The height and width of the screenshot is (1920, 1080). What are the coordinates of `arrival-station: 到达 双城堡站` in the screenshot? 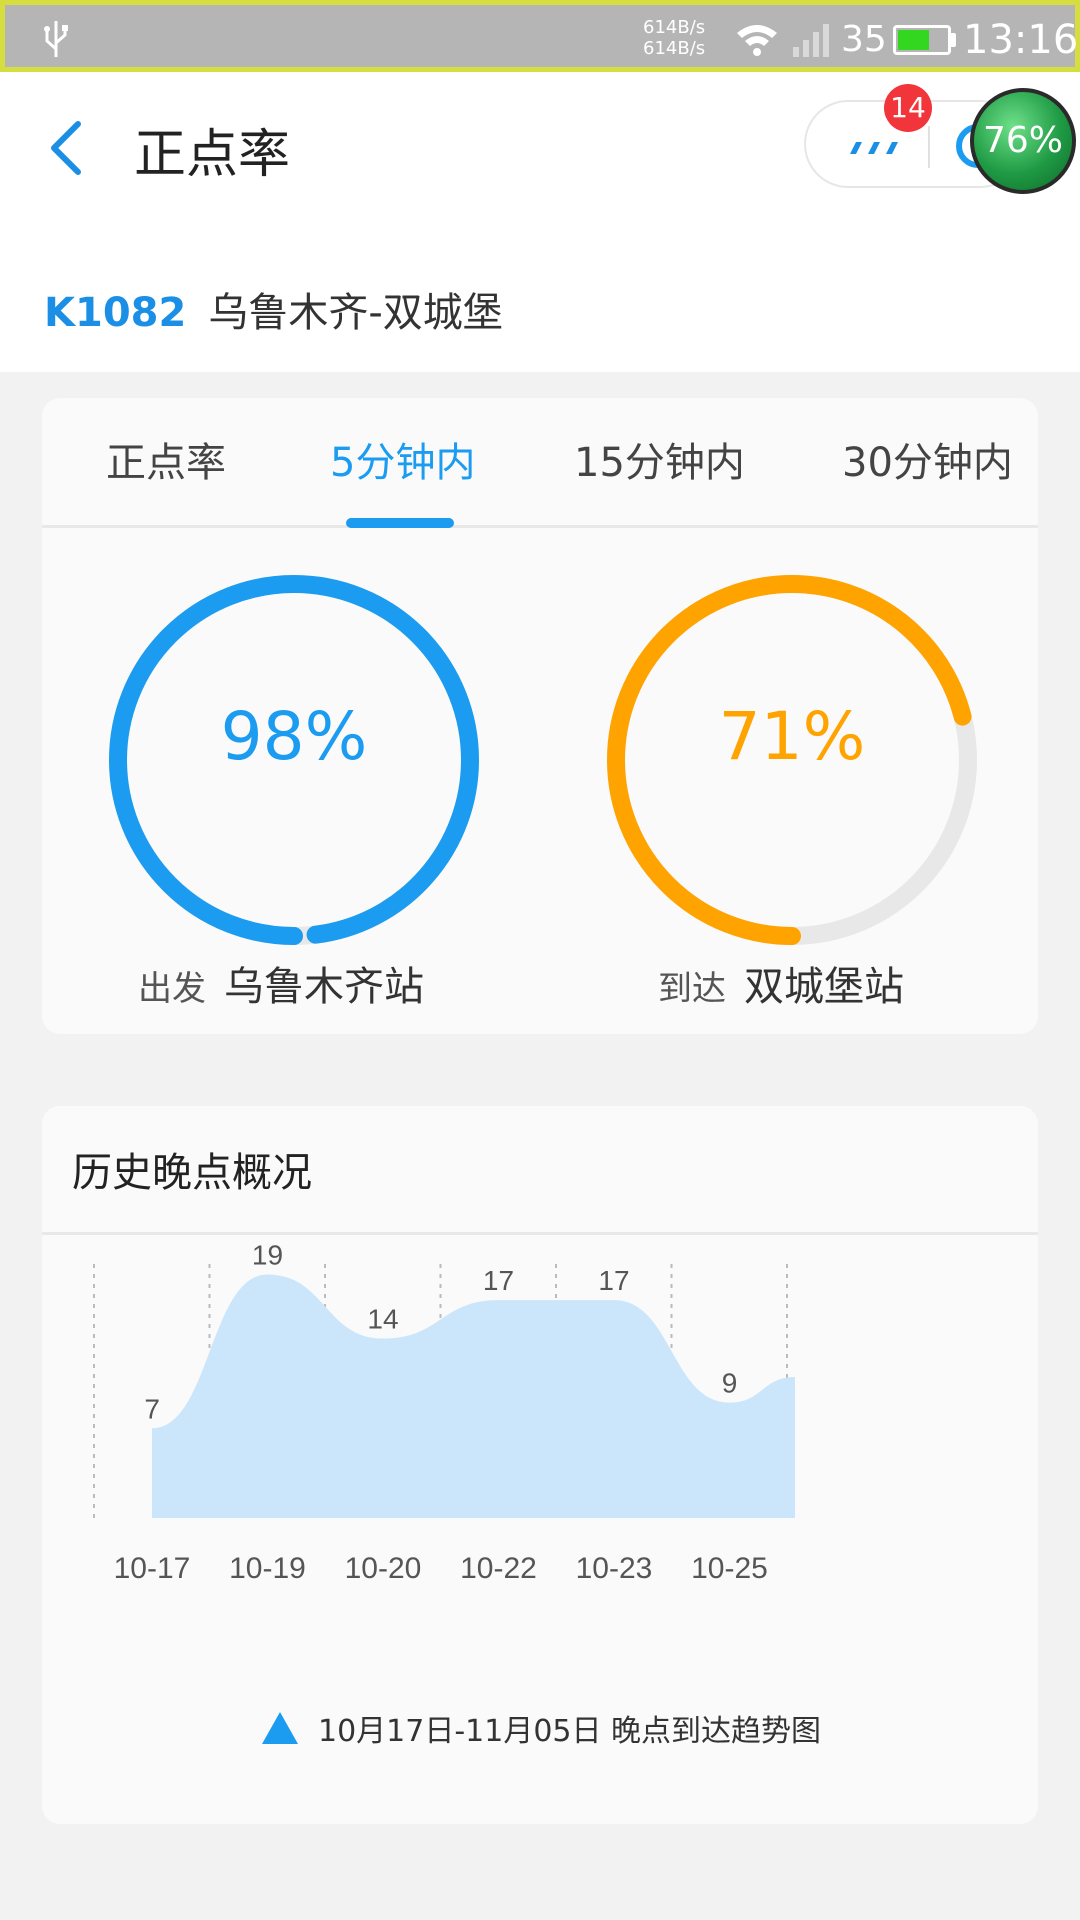 It's located at (781, 983).